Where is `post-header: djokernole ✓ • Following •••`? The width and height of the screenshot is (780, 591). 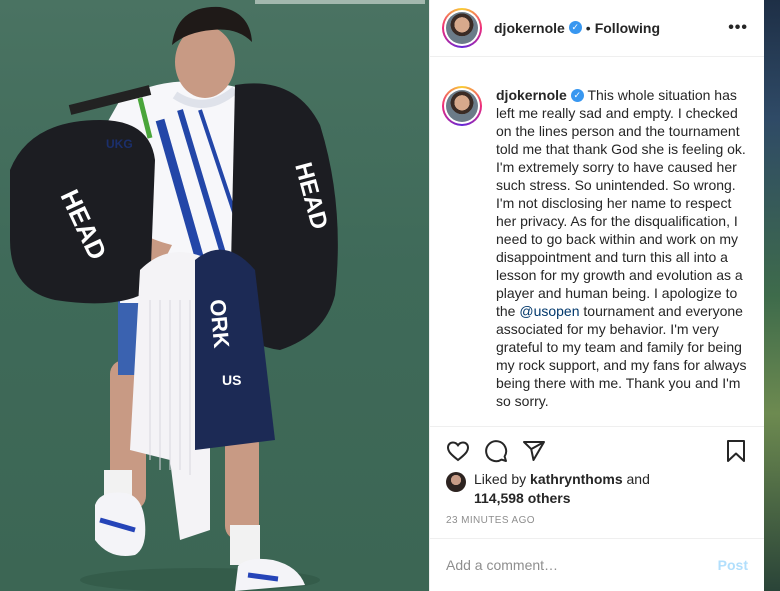 post-header: djokernole ✓ • Following ••• is located at coordinates (597, 28).